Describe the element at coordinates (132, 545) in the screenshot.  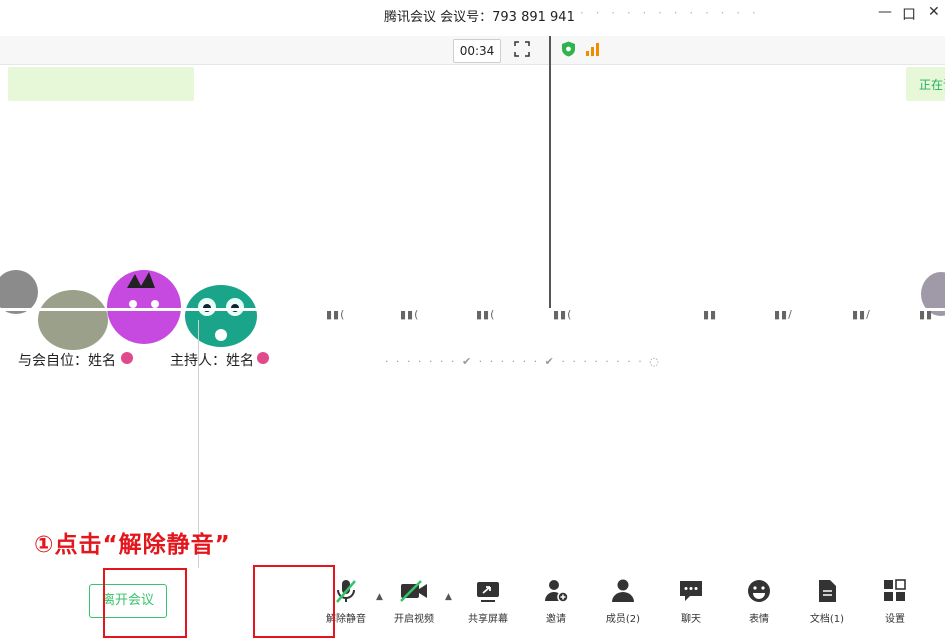
I see `instruction-text: ①点击“解除静音”` at that location.